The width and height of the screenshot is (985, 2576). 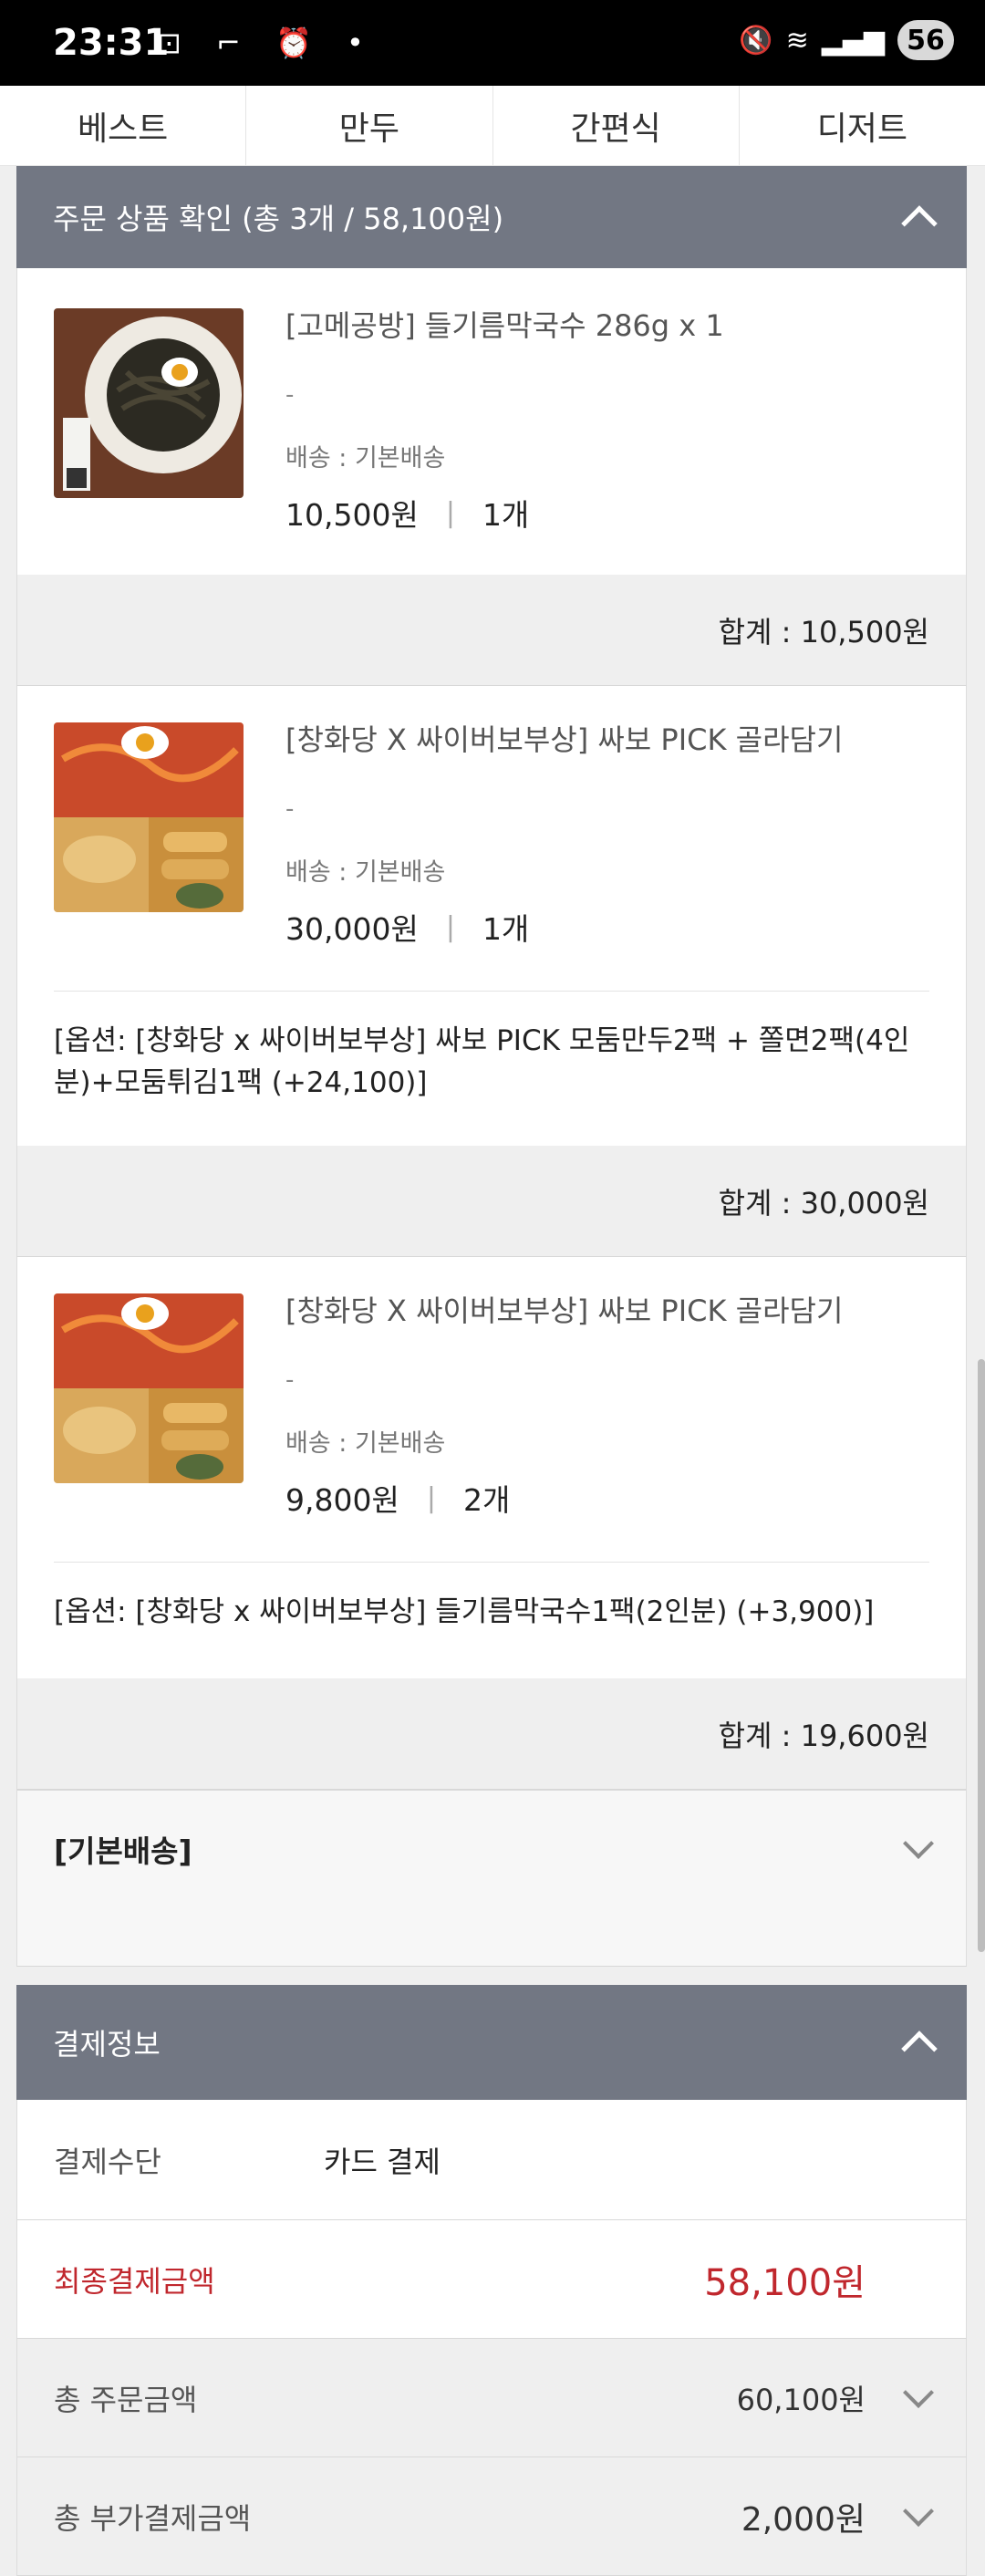 What do you see at coordinates (797, 40) in the screenshot?
I see `wifi-icon: ≋` at bounding box center [797, 40].